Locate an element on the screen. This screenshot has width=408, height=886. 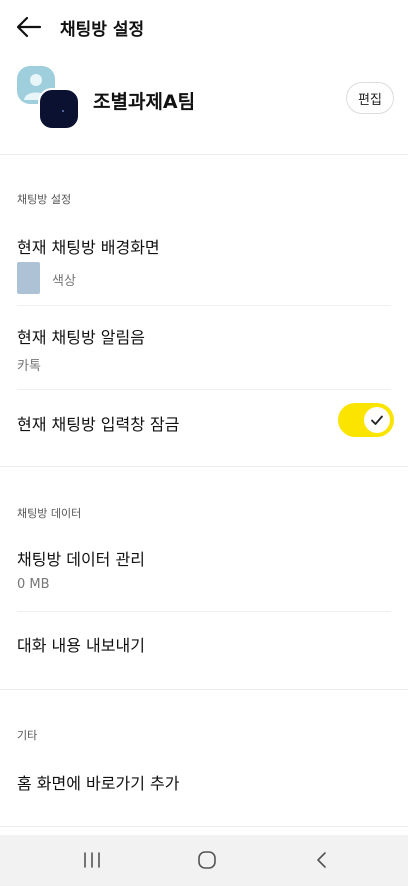
home-shortcut-row: 홈 화면에 바로가기 추가 is located at coordinates (204, 787).